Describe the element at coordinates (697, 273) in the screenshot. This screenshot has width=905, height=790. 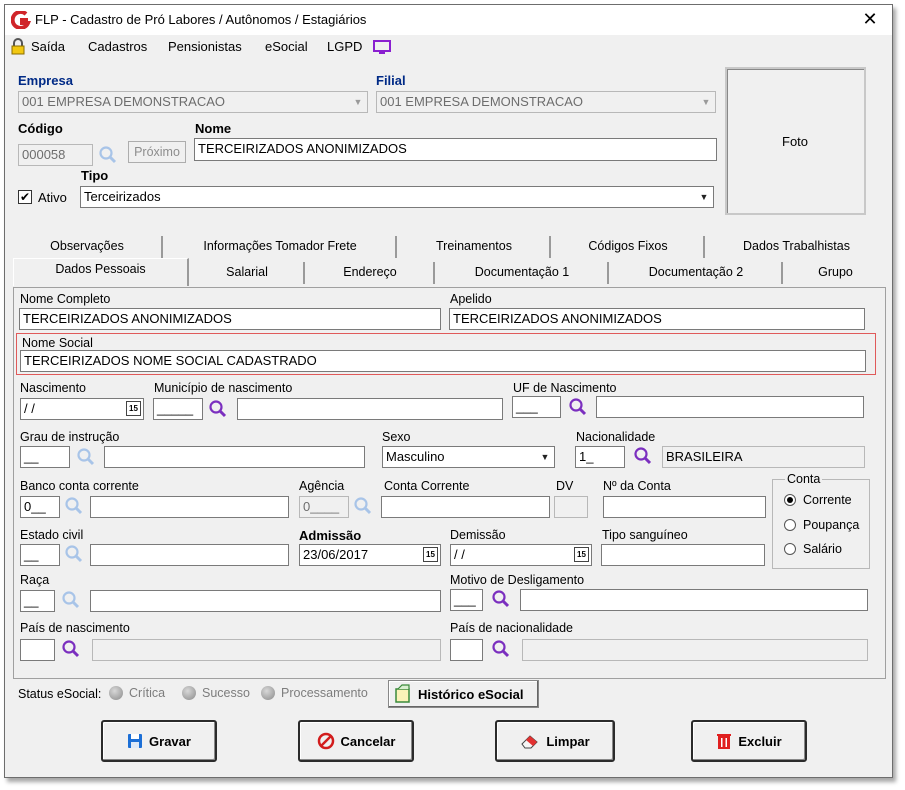
I see `tab-documentacao-2: Documentação 2` at that location.